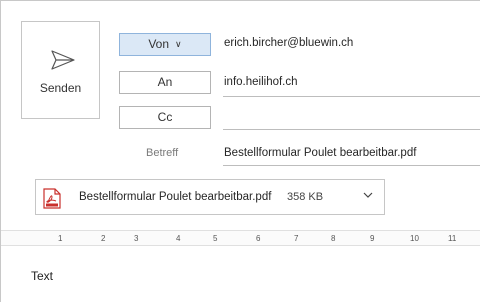 The image size is (480, 302). I want to click on chevron-down-icon, so click(368, 195).